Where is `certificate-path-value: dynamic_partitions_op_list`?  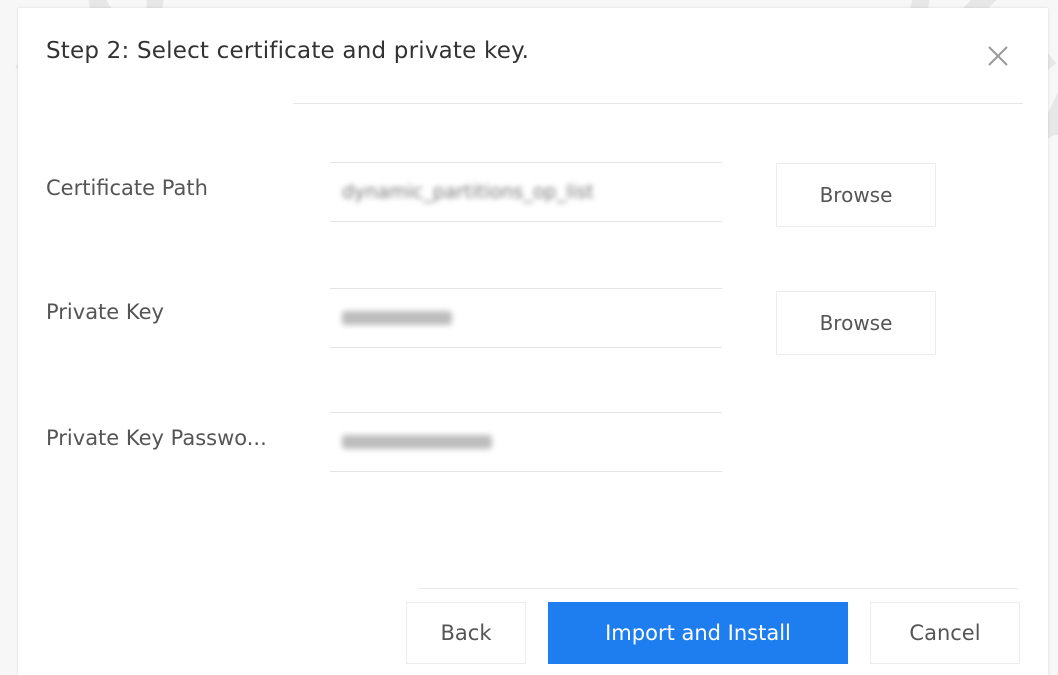 certificate-path-value: dynamic_partitions_op_list is located at coordinates (468, 192).